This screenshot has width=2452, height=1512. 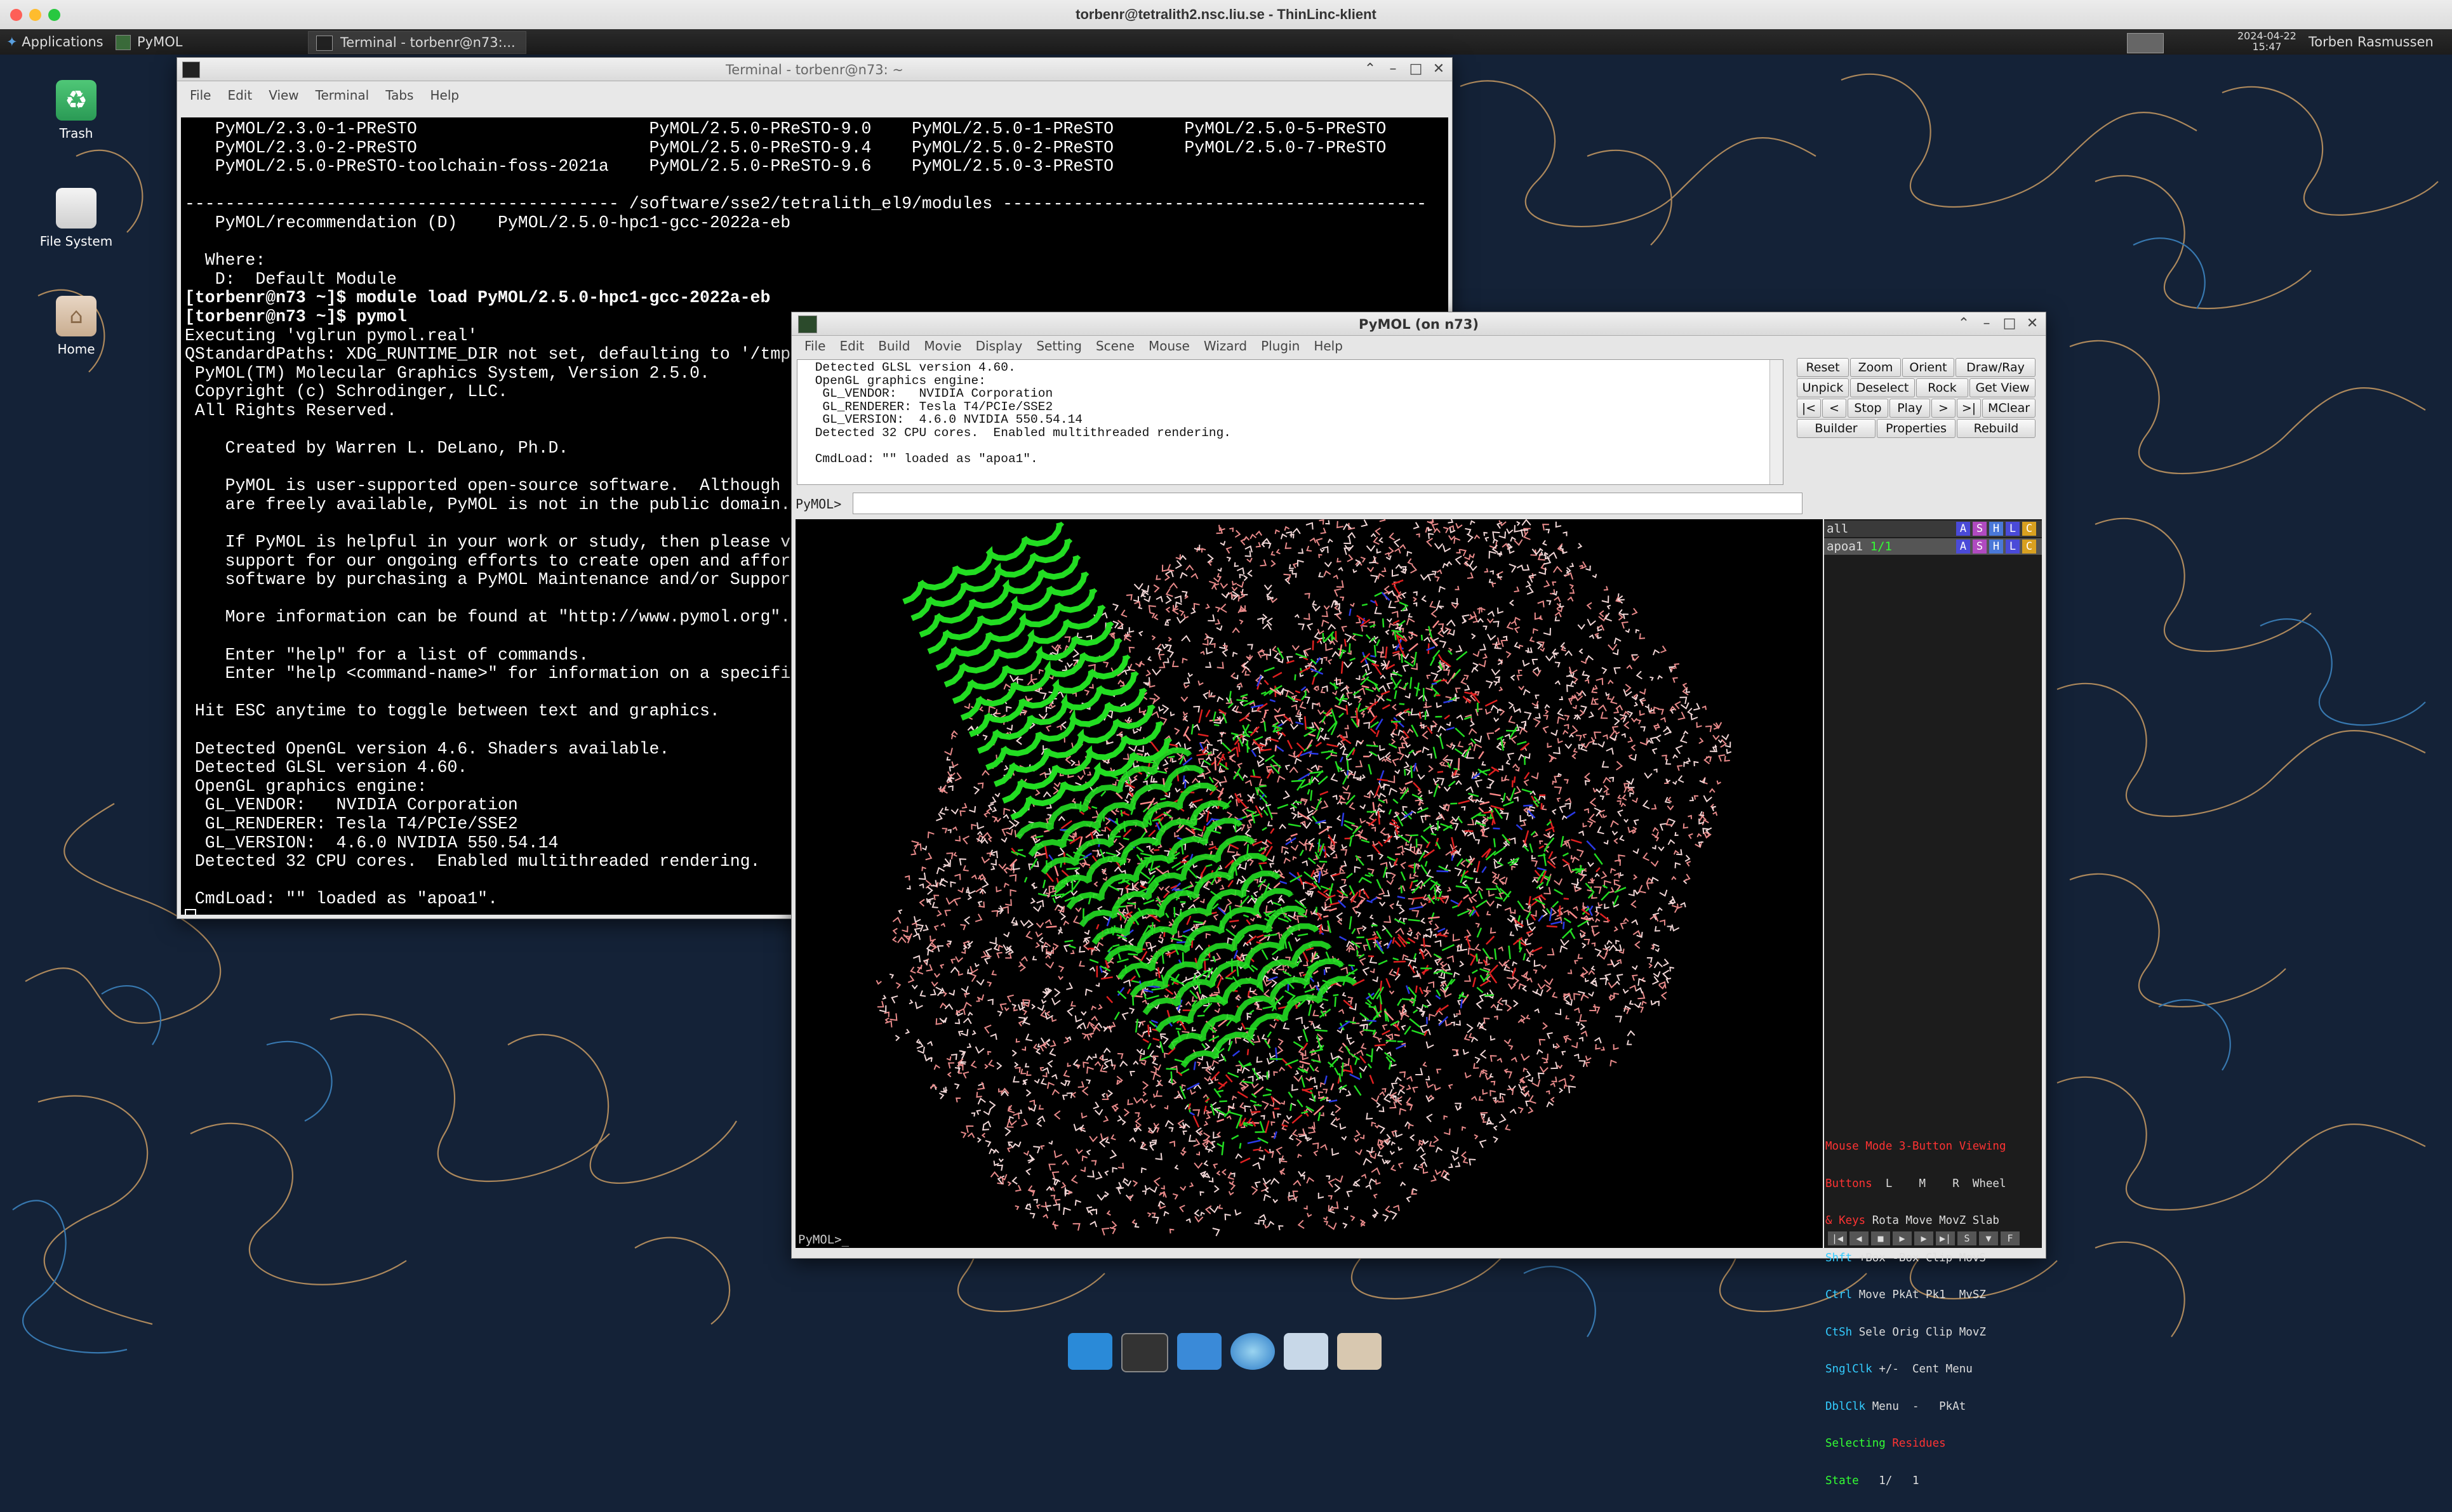 What do you see at coordinates (1252, 1351) in the screenshot?
I see `web-browser-icon` at bounding box center [1252, 1351].